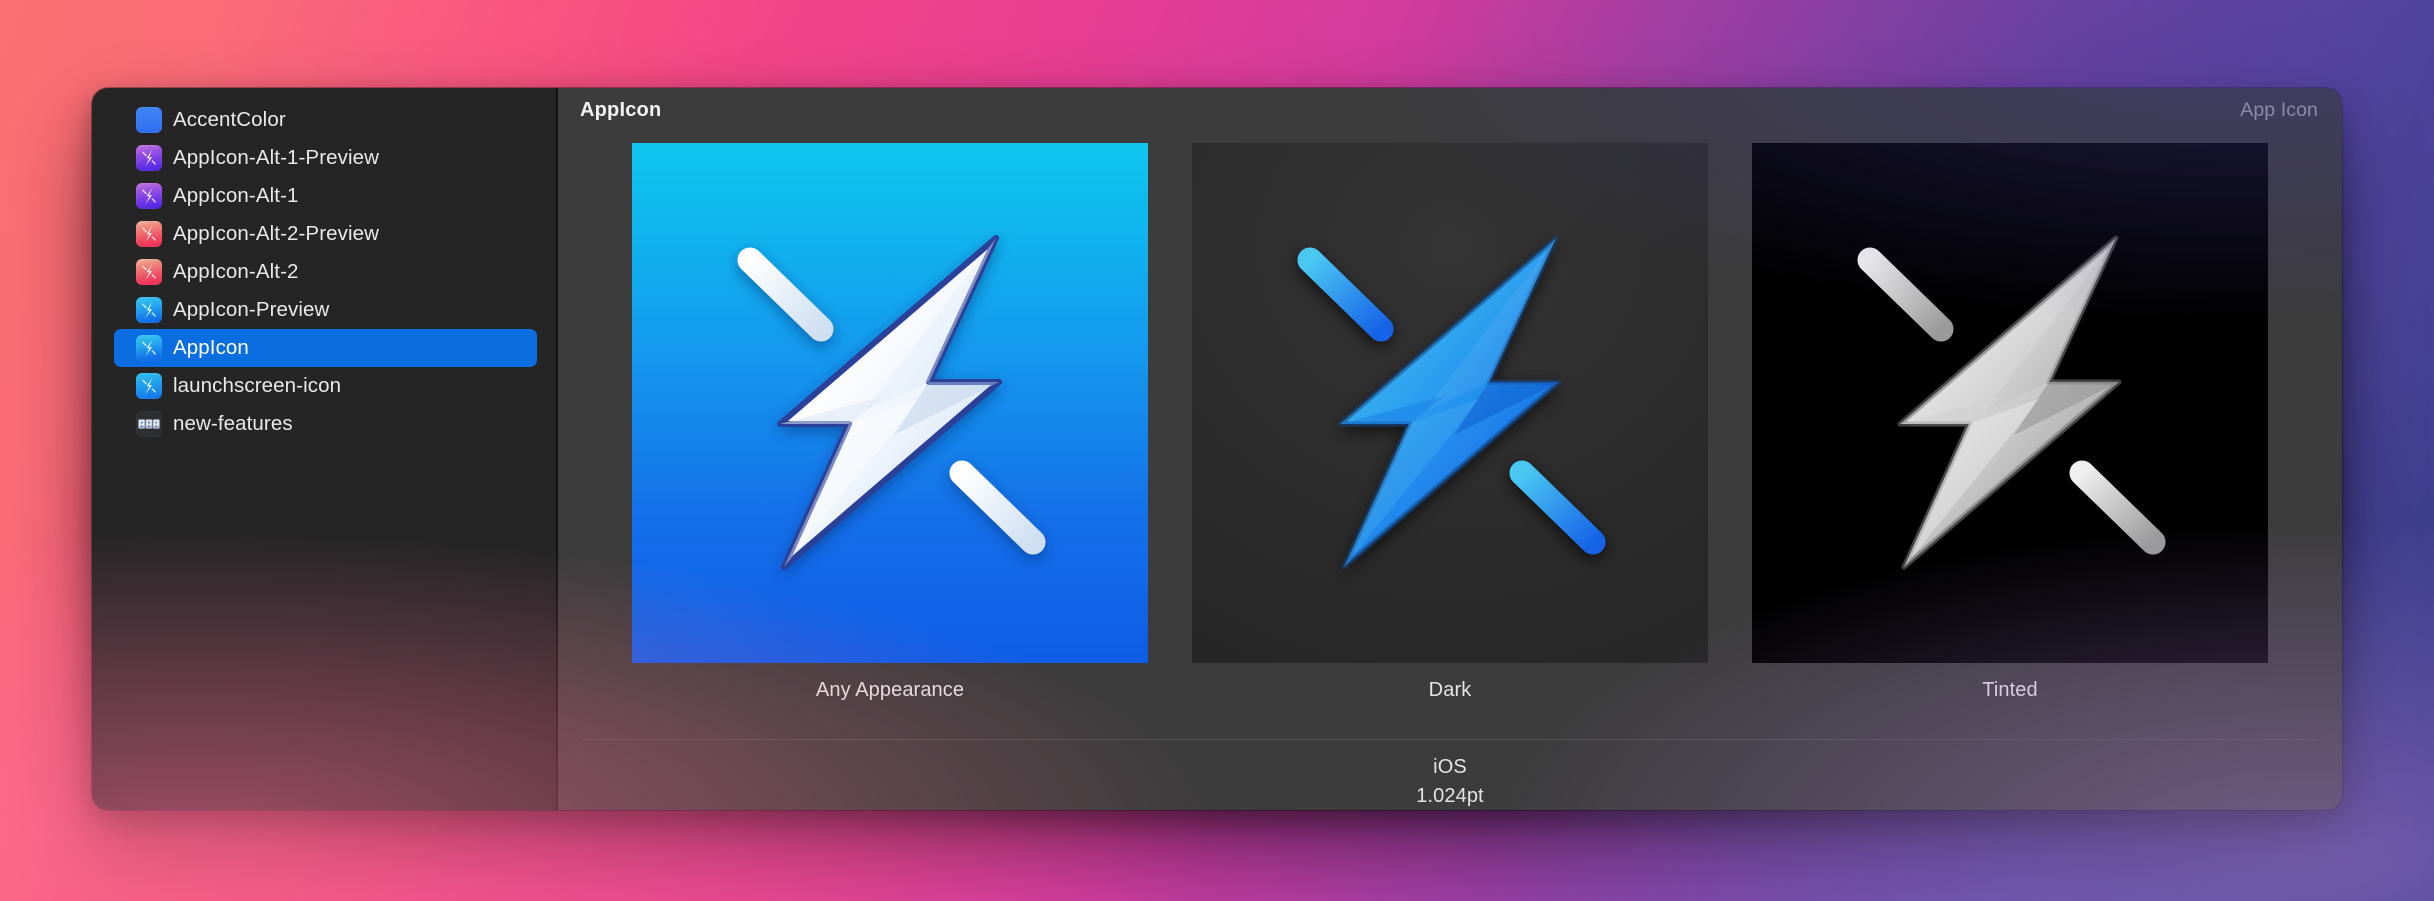 This screenshot has height=901, width=2434. Describe the element at coordinates (2010, 403) in the screenshot. I see `icon-preview-tinted` at that location.